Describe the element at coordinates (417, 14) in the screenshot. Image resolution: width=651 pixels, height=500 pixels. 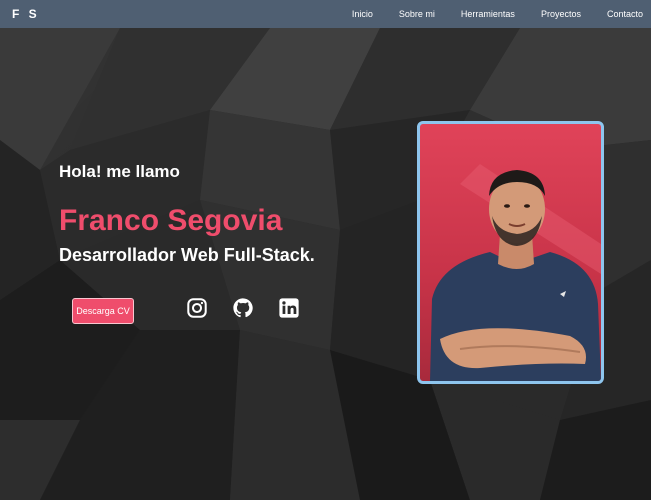
I see `nav-link-sobre-mi: Sobre mi` at that location.